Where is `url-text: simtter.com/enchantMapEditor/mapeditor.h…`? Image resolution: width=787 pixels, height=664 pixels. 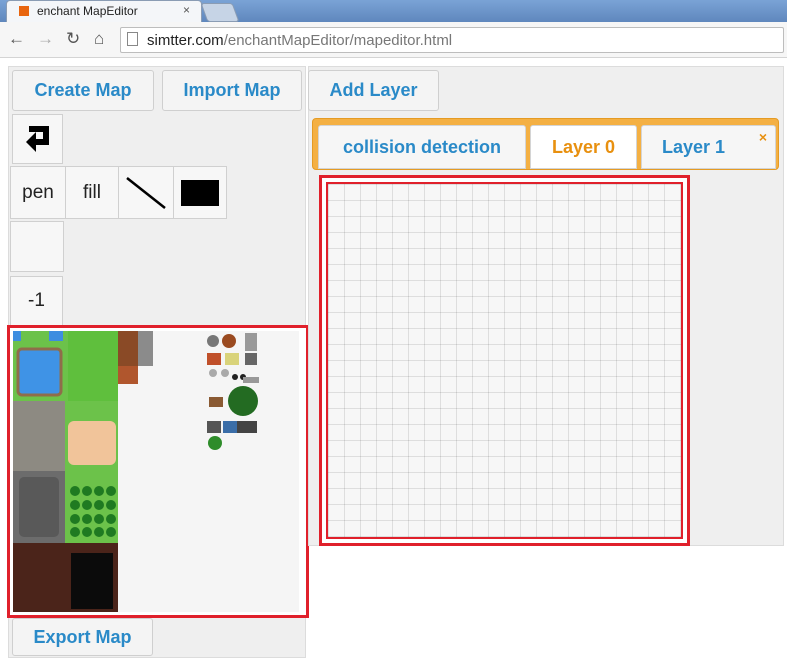
url-text: simtter.com/enchantMapEditor/mapeditor.h… is located at coordinates (299, 40).